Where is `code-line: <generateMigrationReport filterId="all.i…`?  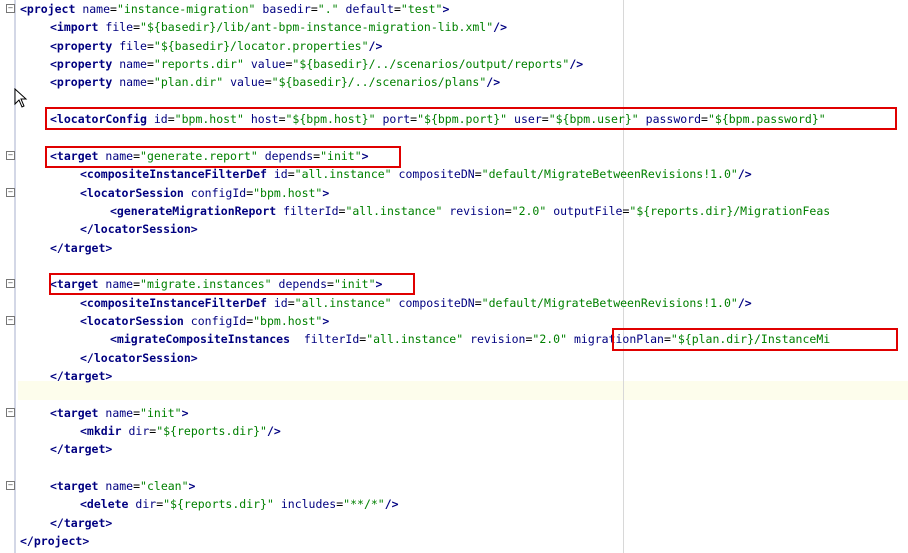
code-line: <generateMigrationReport filterId="all.i… is located at coordinates (470, 211).